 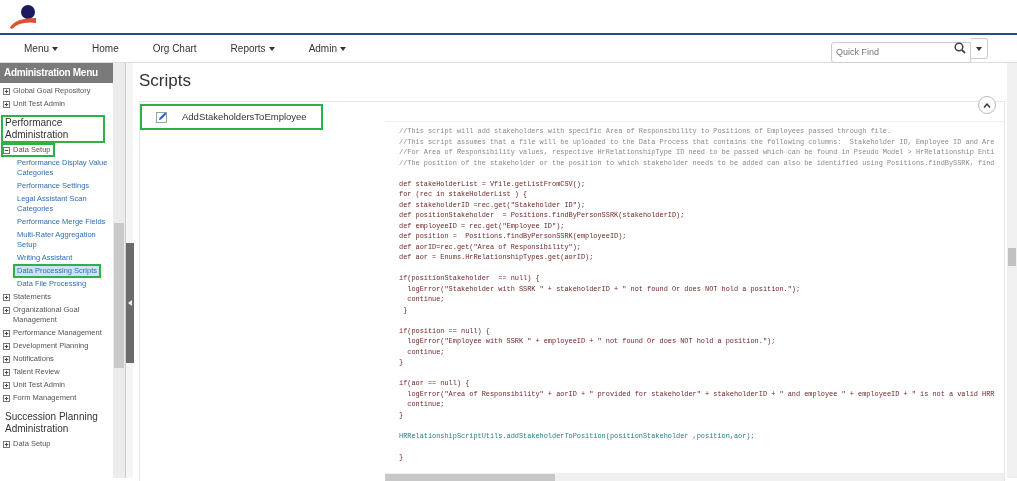 What do you see at coordinates (53, 129) in the screenshot?
I see `section-heading: Performance Administration` at bounding box center [53, 129].